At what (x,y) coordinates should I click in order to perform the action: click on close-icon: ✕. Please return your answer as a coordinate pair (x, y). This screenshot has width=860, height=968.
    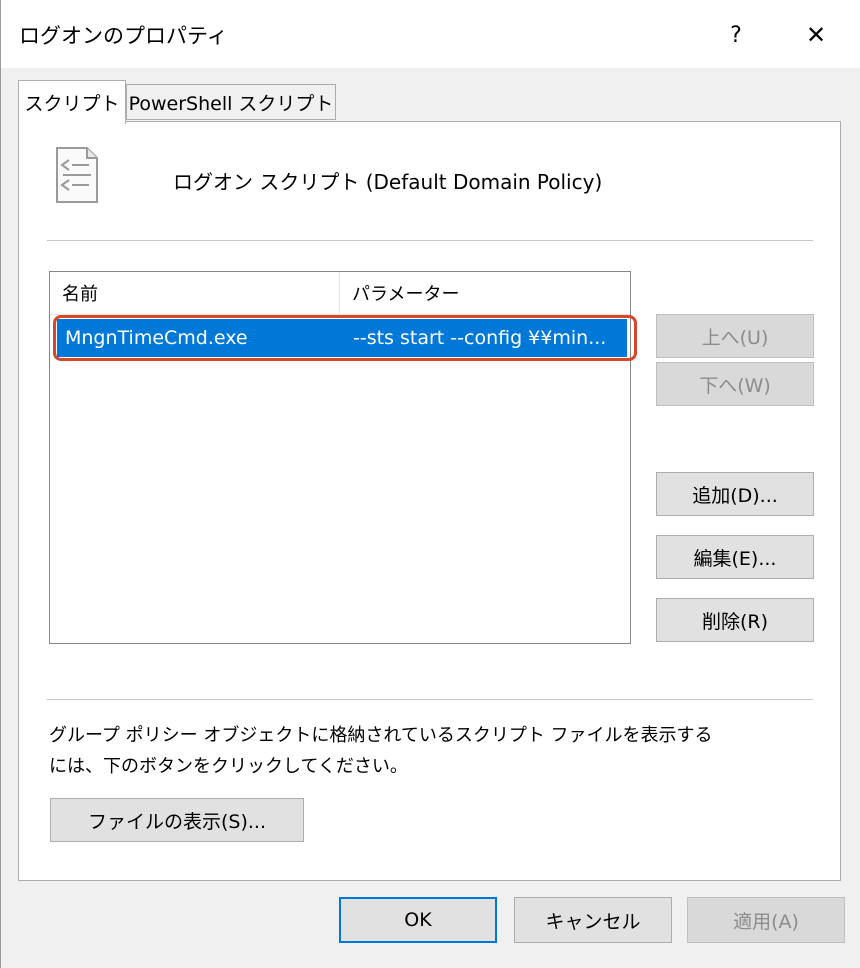
    Looking at the image, I should click on (816, 35).